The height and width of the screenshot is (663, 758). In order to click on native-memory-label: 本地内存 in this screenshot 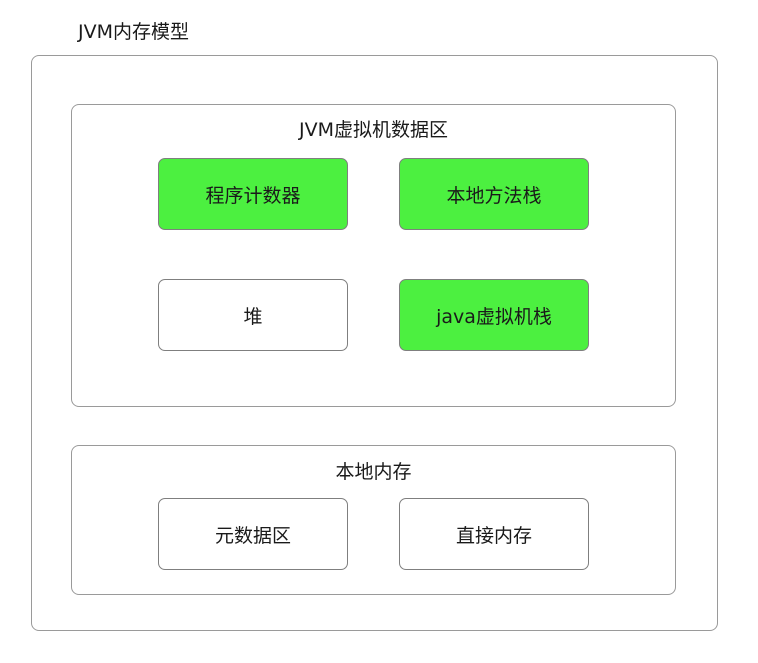, I will do `click(373, 472)`.